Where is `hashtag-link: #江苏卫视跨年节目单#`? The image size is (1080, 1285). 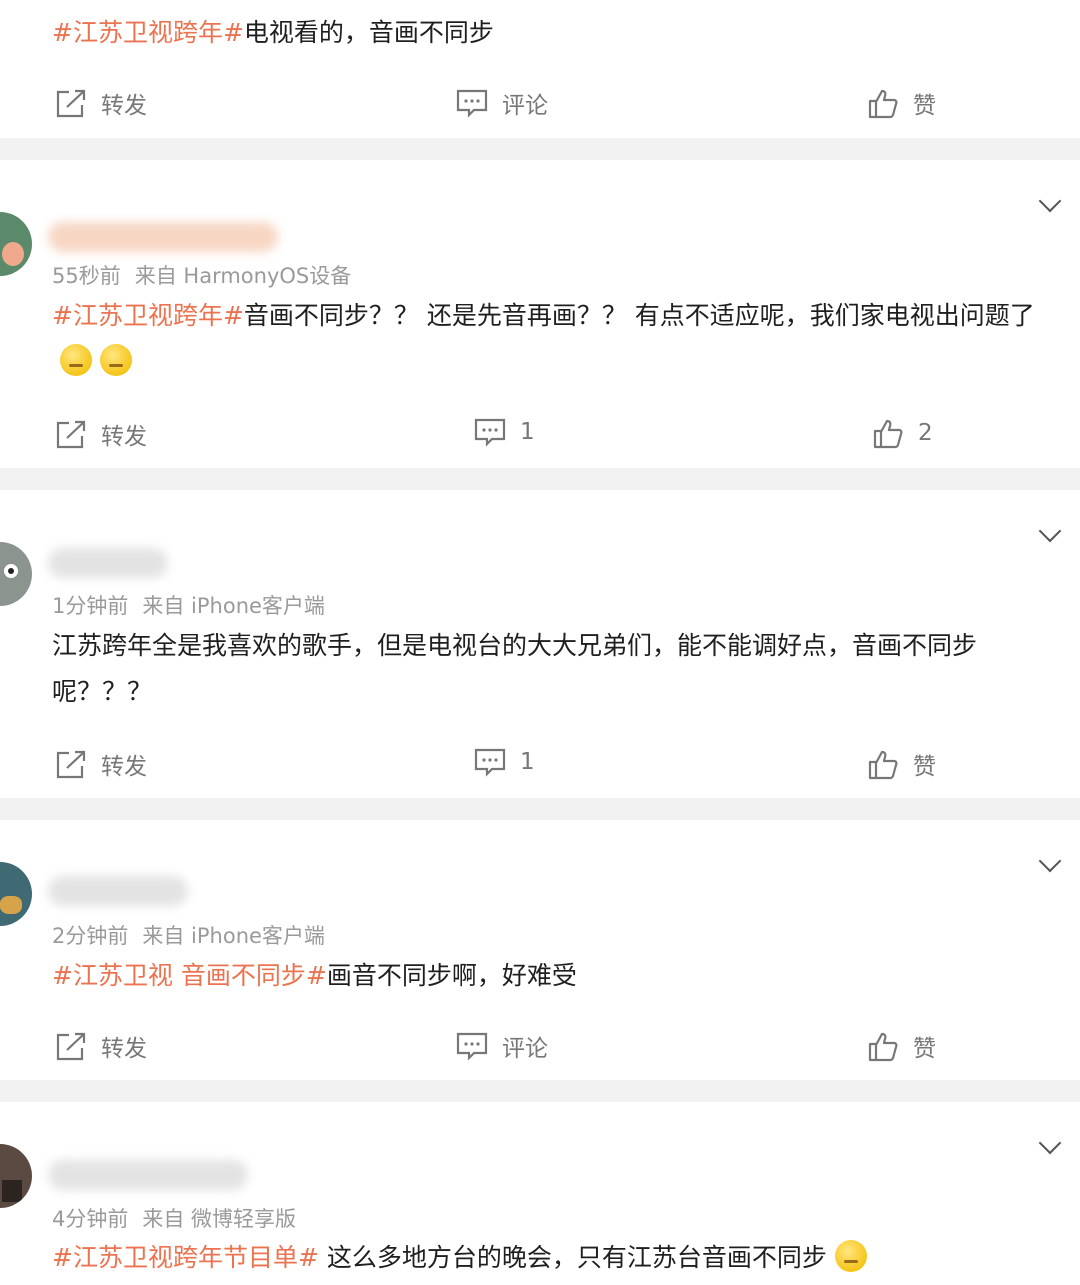
hashtag-link: #江苏卫视跨年节目单# is located at coordinates (185, 1257).